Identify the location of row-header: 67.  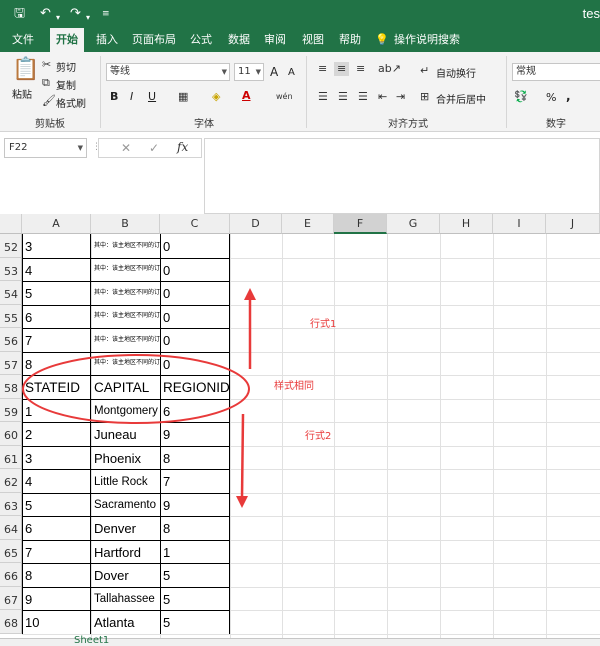
(11, 598).